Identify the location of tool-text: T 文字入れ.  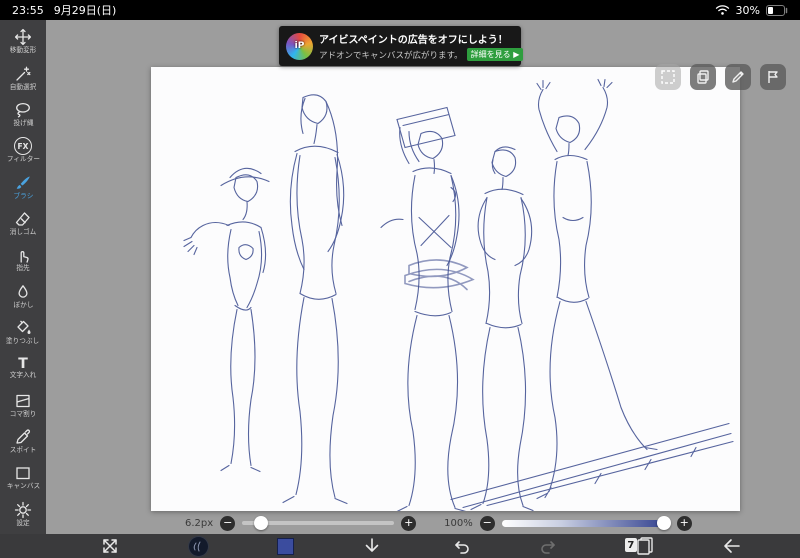
(23, 368).